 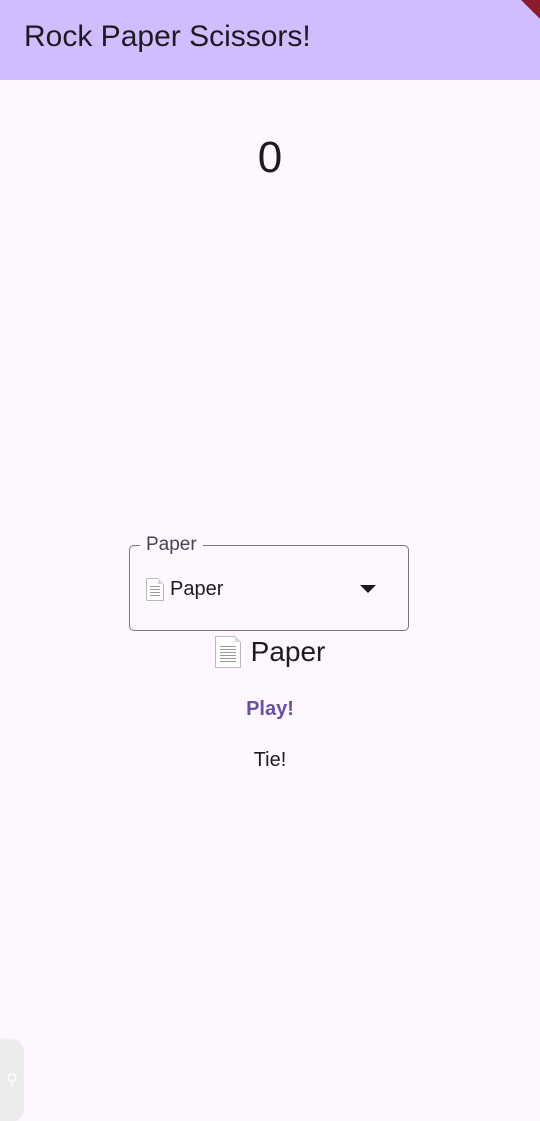 I want to click on app-title: Rock Paper Scissors!, so click(x=167, y=36).